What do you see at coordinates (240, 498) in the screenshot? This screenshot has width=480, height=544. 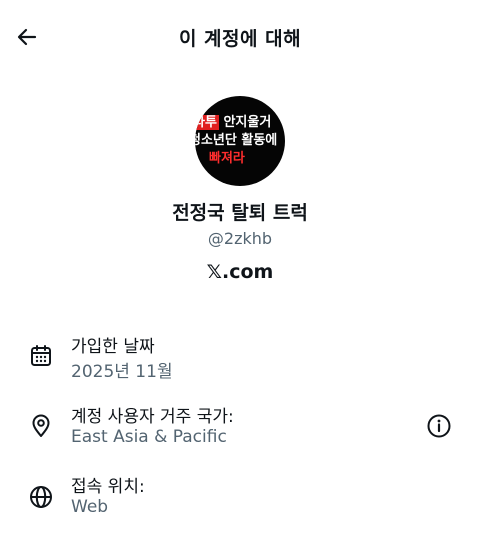 I see `access-location-row: 접속 위치: Web` at bounding box center [240, 498].